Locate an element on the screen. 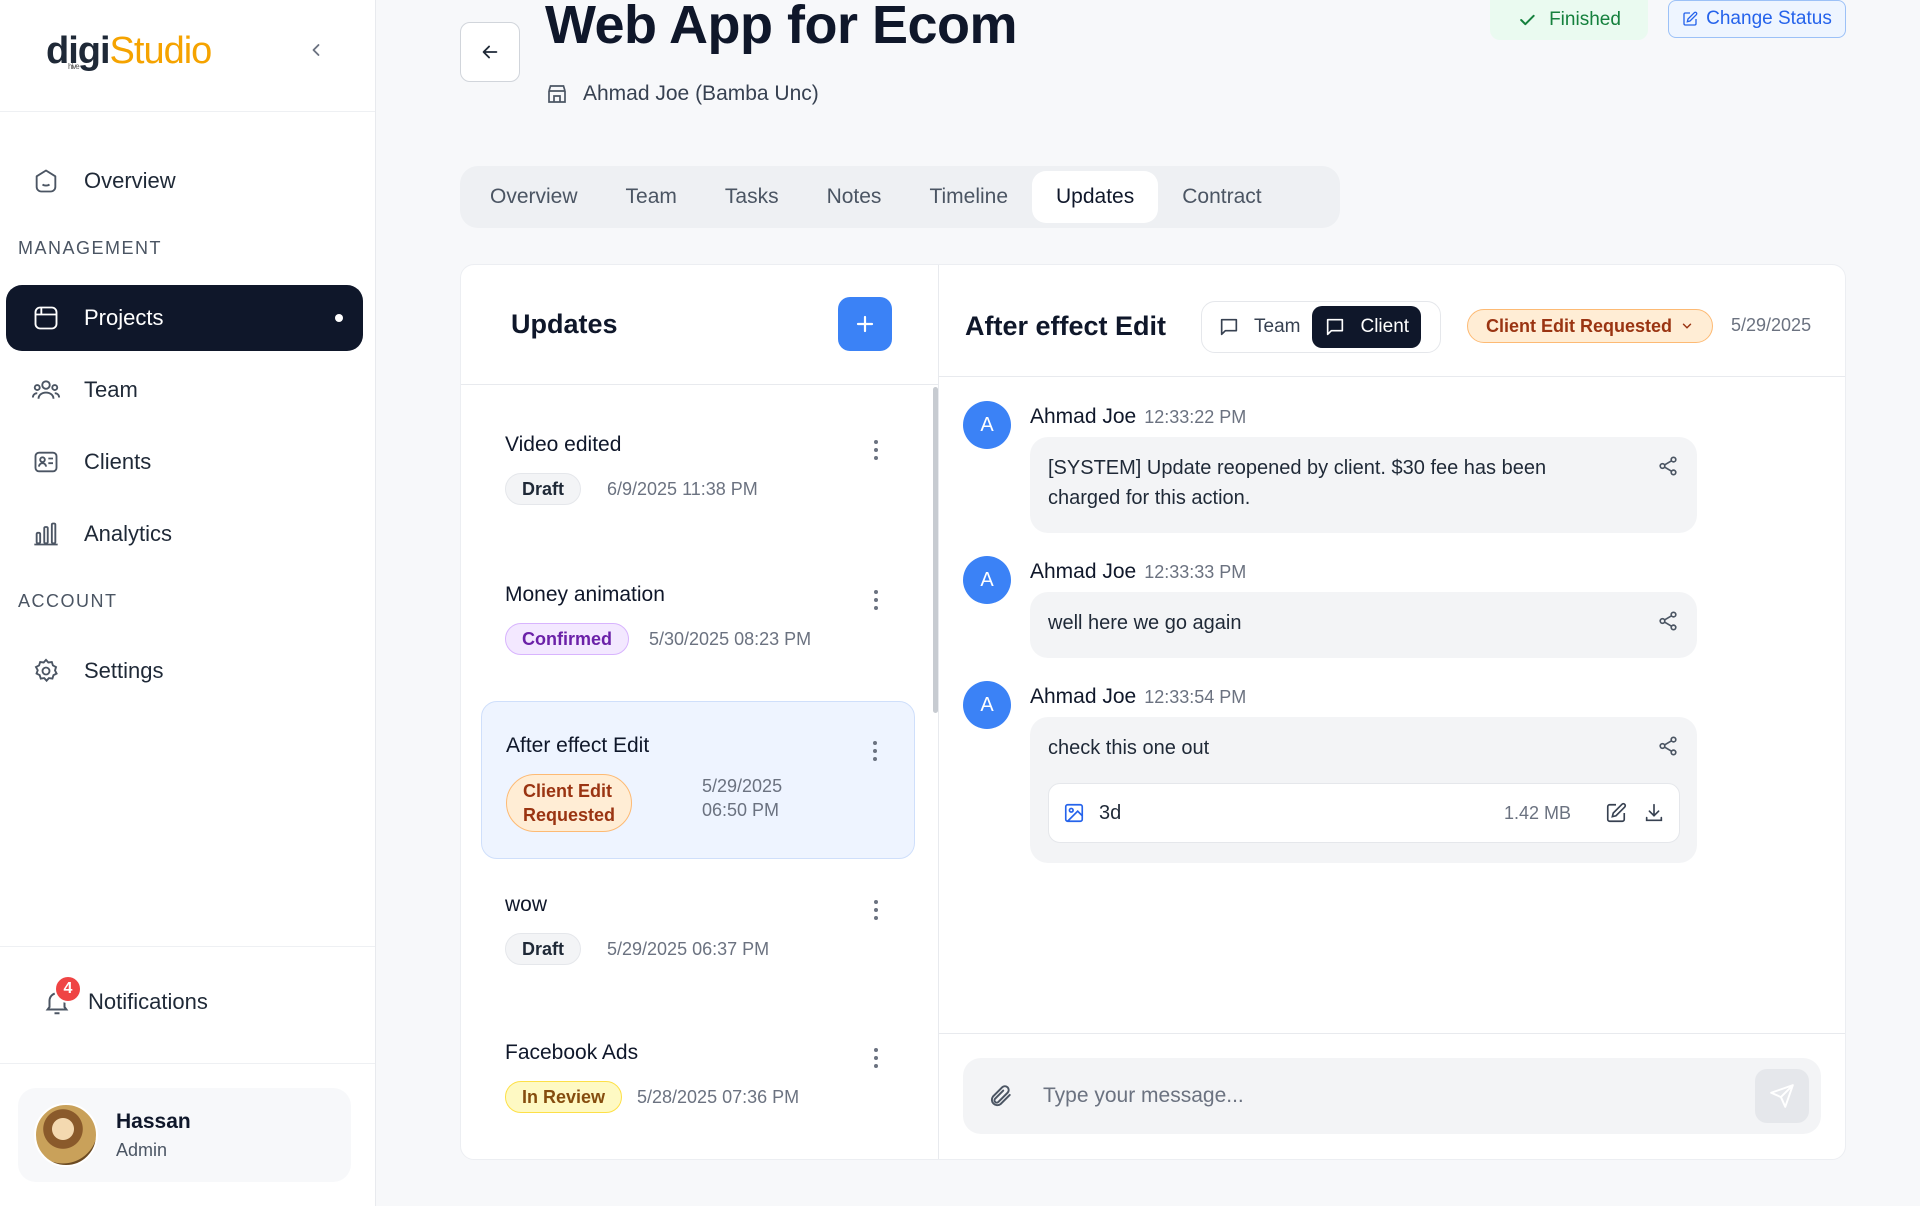 This screenshot has height=1206, width=1920. check-icon is located at coordinates (1527, 20).